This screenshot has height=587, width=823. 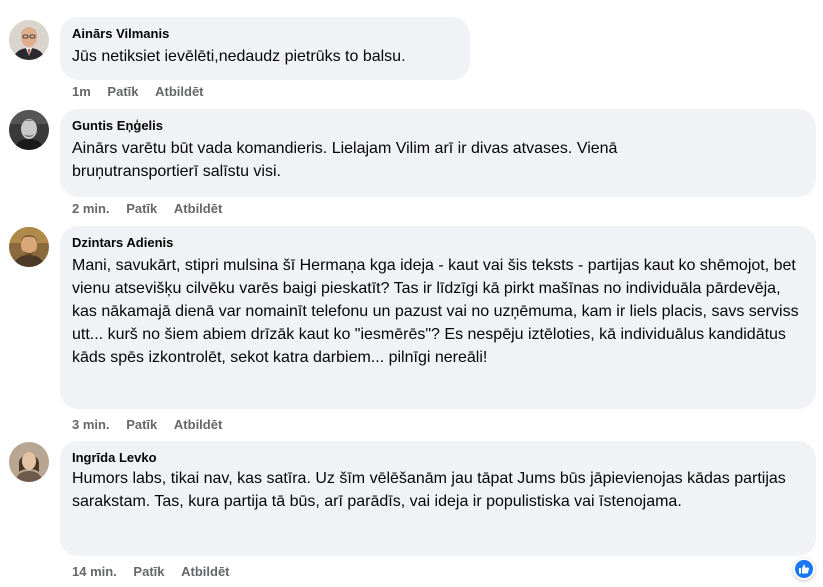 I want to click on comment-author: Dzintars Adienis, so click(x=438, y=243).